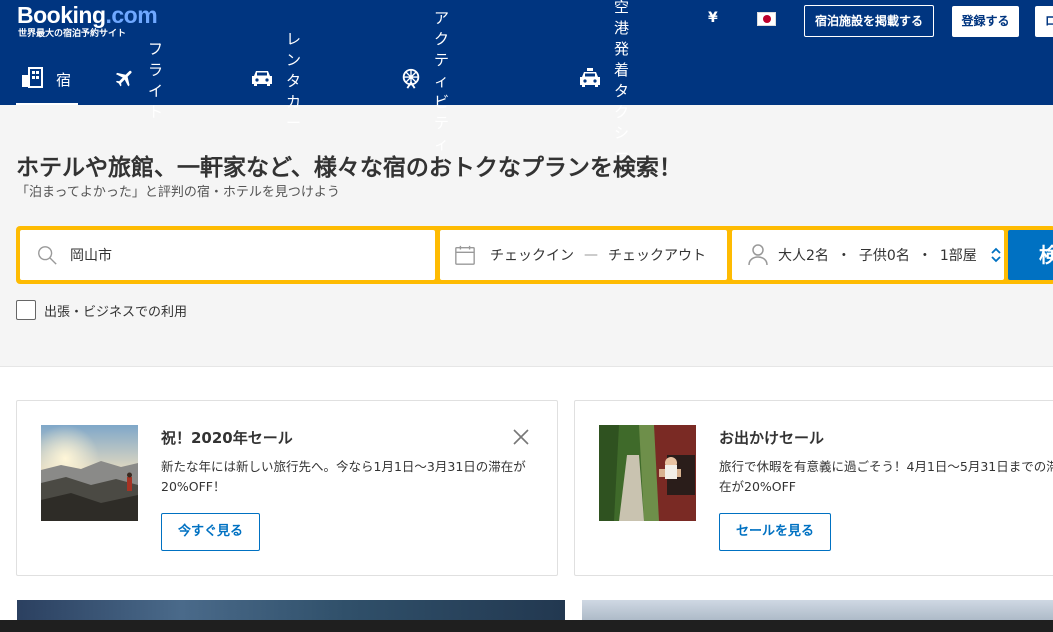 This screenshot has height=632, width=1053. Describe the element at coordinates (869, 21) in the screenshot. I see `list-property-button: 宿泊施設を掲載する` at that location.